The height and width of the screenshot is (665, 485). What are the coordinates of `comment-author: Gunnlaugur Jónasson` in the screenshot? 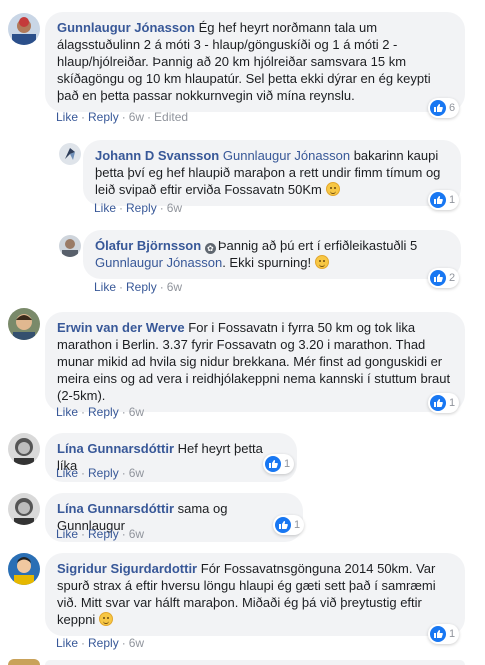 It's located at (126, 27).